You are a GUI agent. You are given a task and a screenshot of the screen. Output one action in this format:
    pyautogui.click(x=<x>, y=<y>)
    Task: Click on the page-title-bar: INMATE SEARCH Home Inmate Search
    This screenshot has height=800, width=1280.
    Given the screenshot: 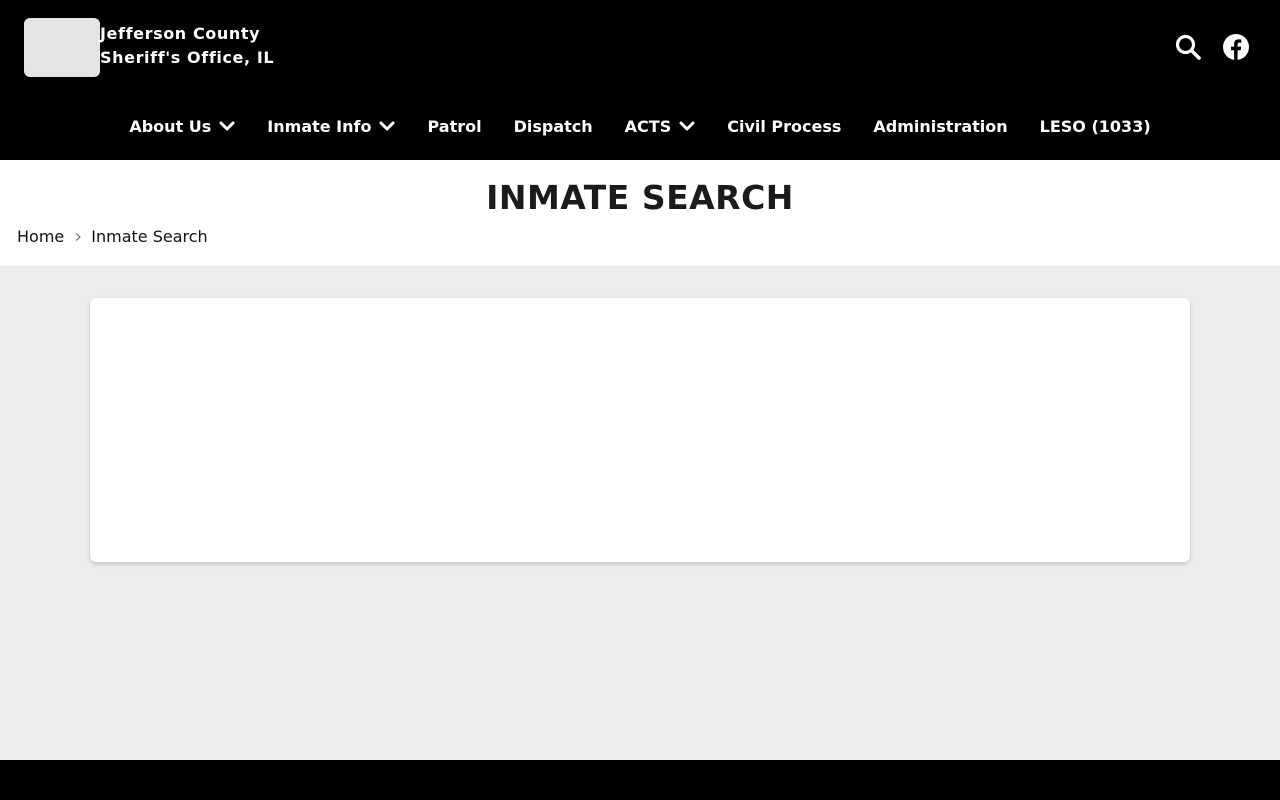 What is the action you would take?
    pyautogui.click(x=640, y=213)
    